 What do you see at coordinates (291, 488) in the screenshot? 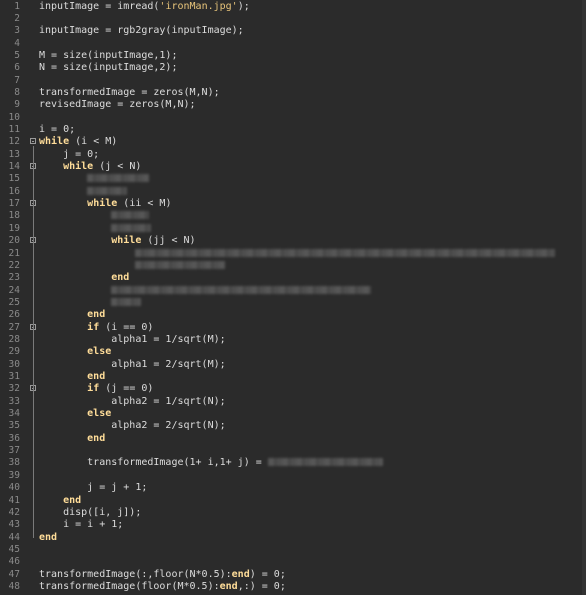
I see `code-line: 40 j = j + 1;` at bounding box center [291, 488].